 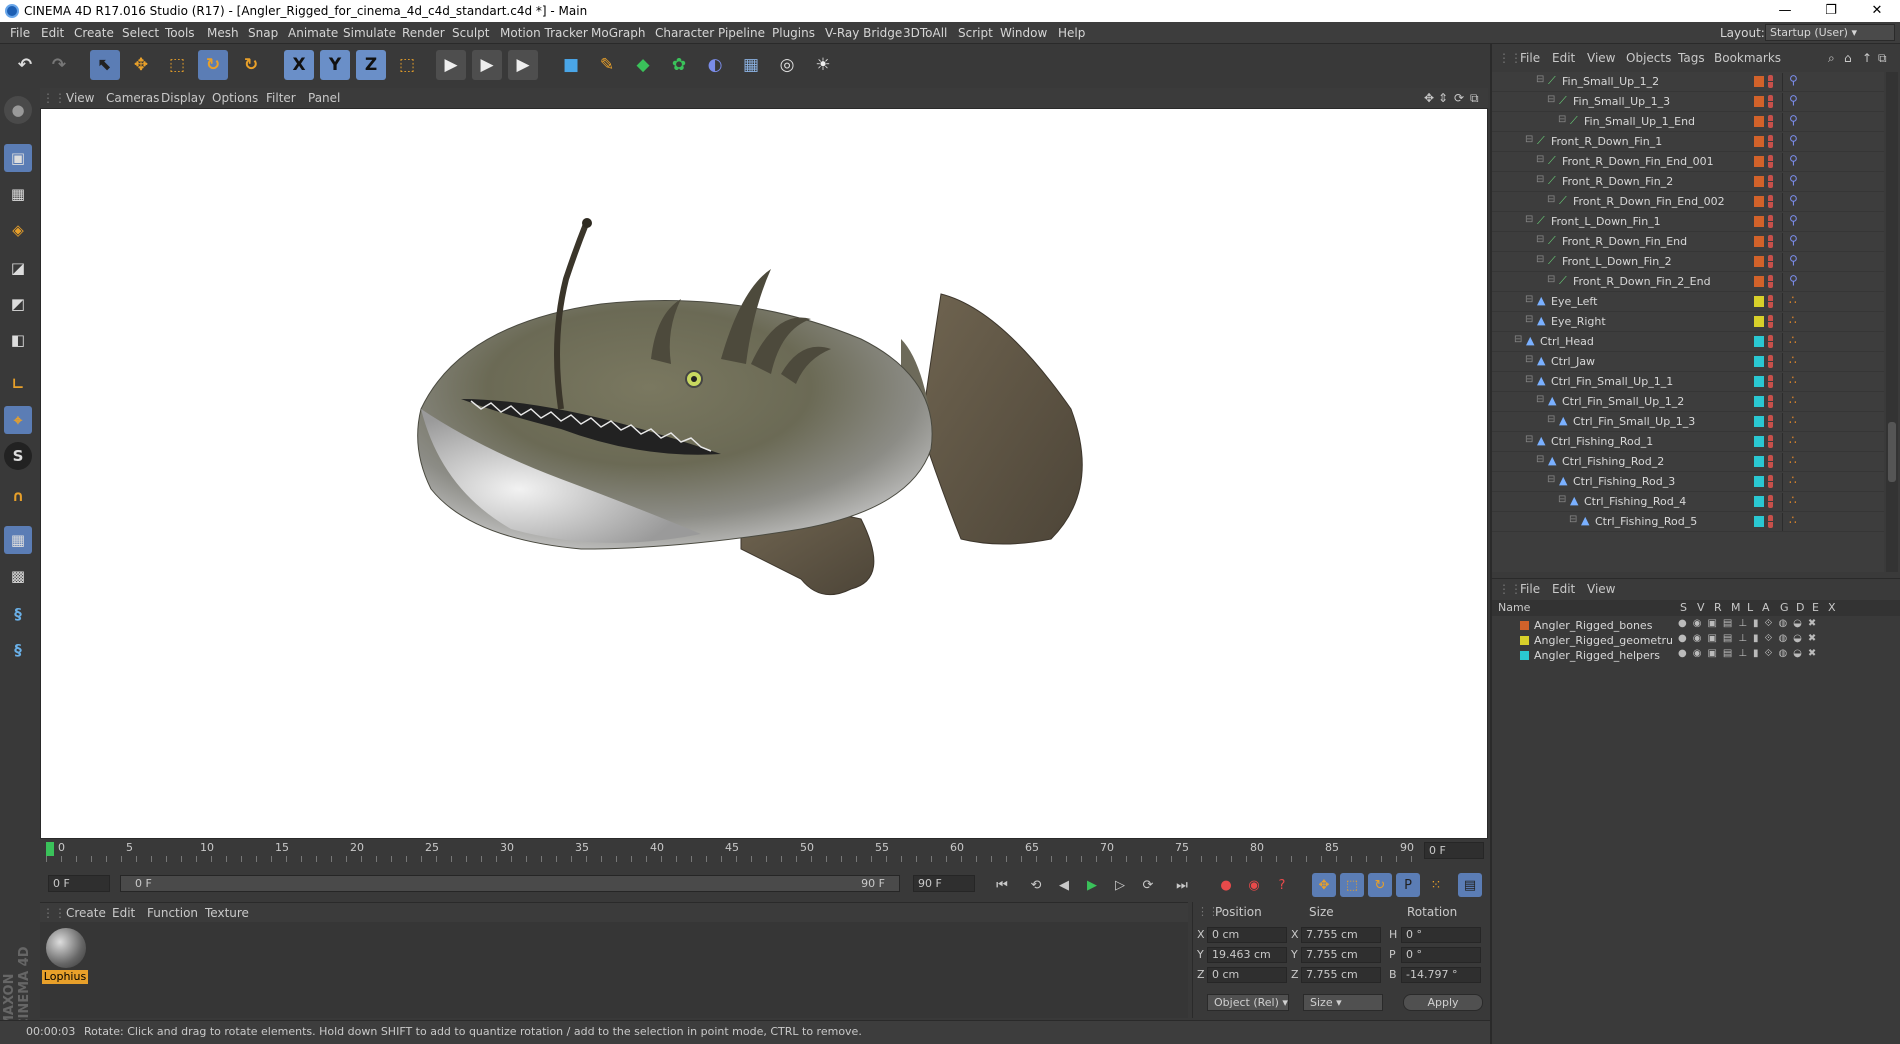 I want to click on cloner-button: ✿, so click(x=679, y=65).